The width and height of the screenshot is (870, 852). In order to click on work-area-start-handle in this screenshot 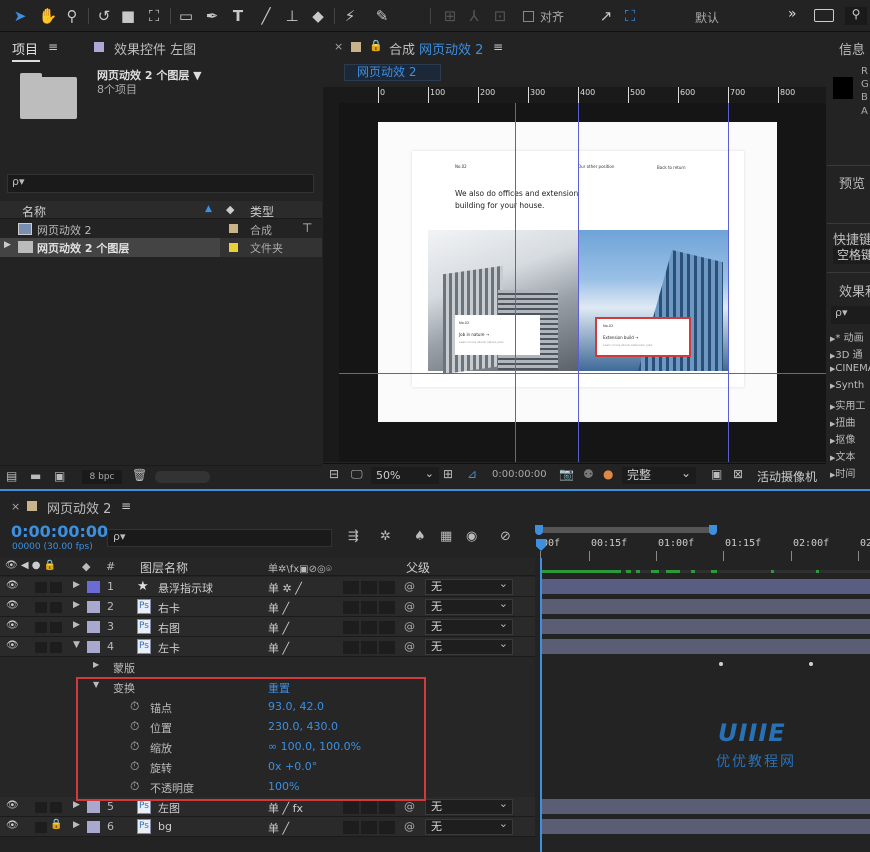, I will do `click(539, 530)`.